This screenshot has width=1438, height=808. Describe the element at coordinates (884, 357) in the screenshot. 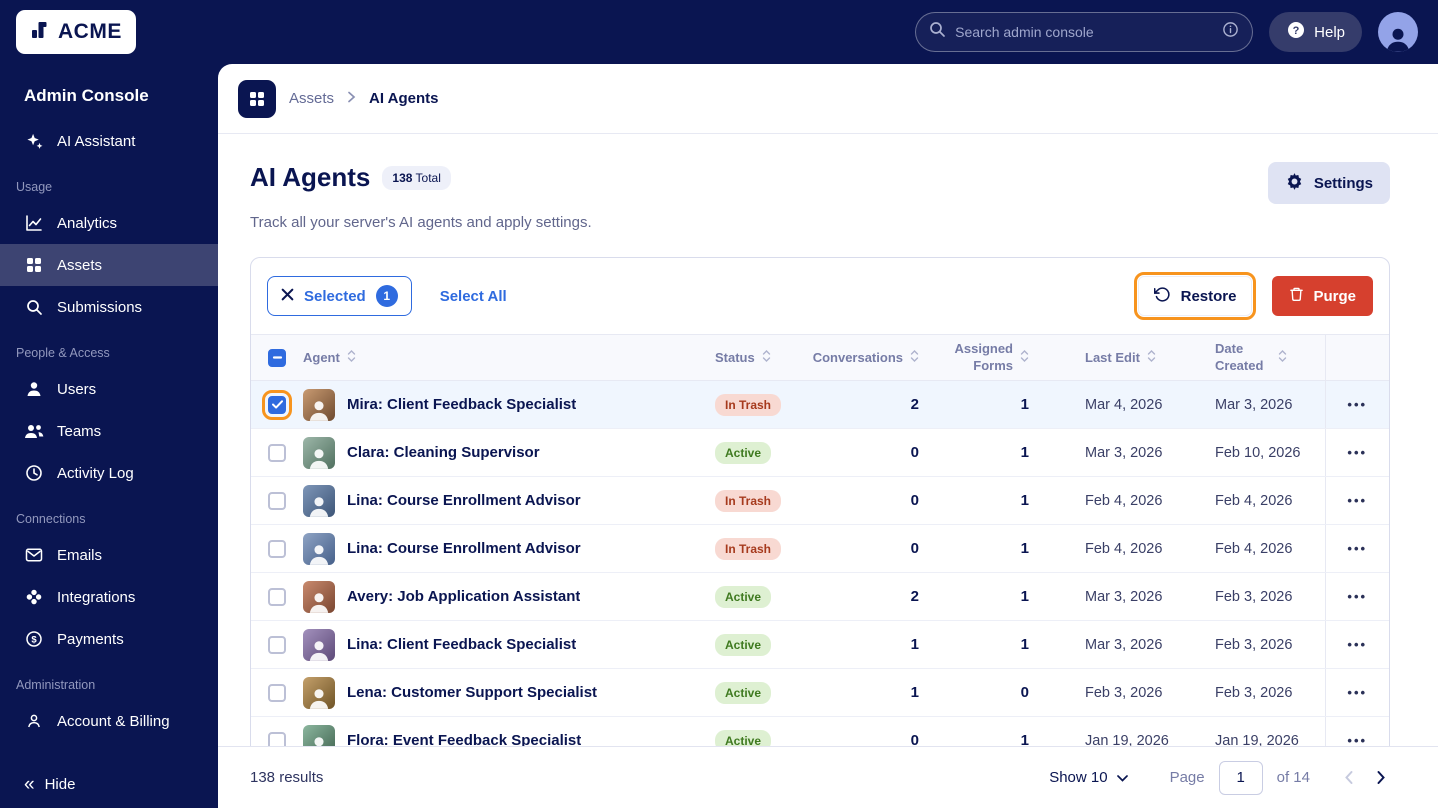

I see `column-header-conversations: Conversations` at that location.